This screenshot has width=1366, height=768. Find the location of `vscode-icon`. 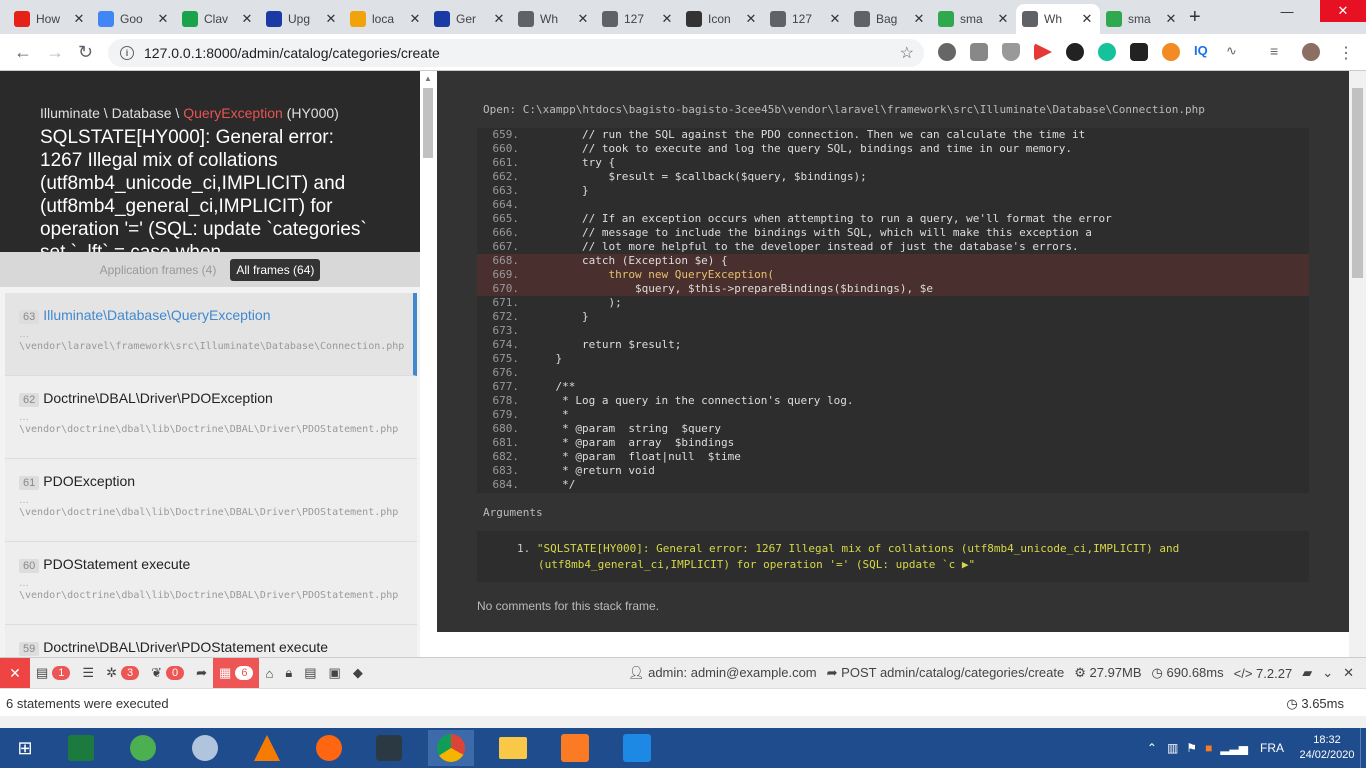

vscode-icon is located at coordinates (637, 748).